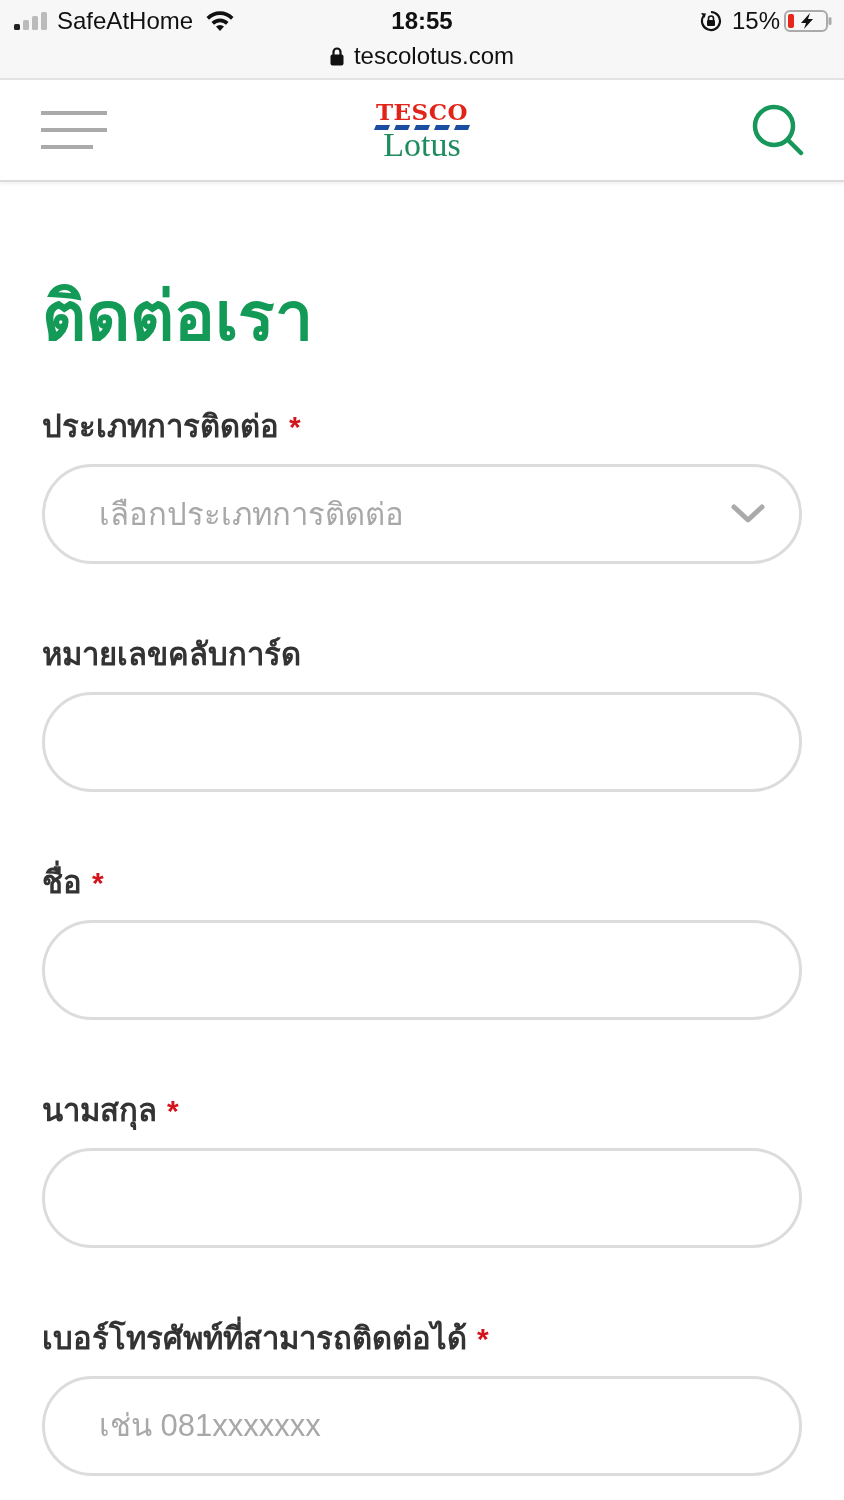 The width and height of the screenshot is (844, 1500). I want to click on menu-icon, so click(74, 130).